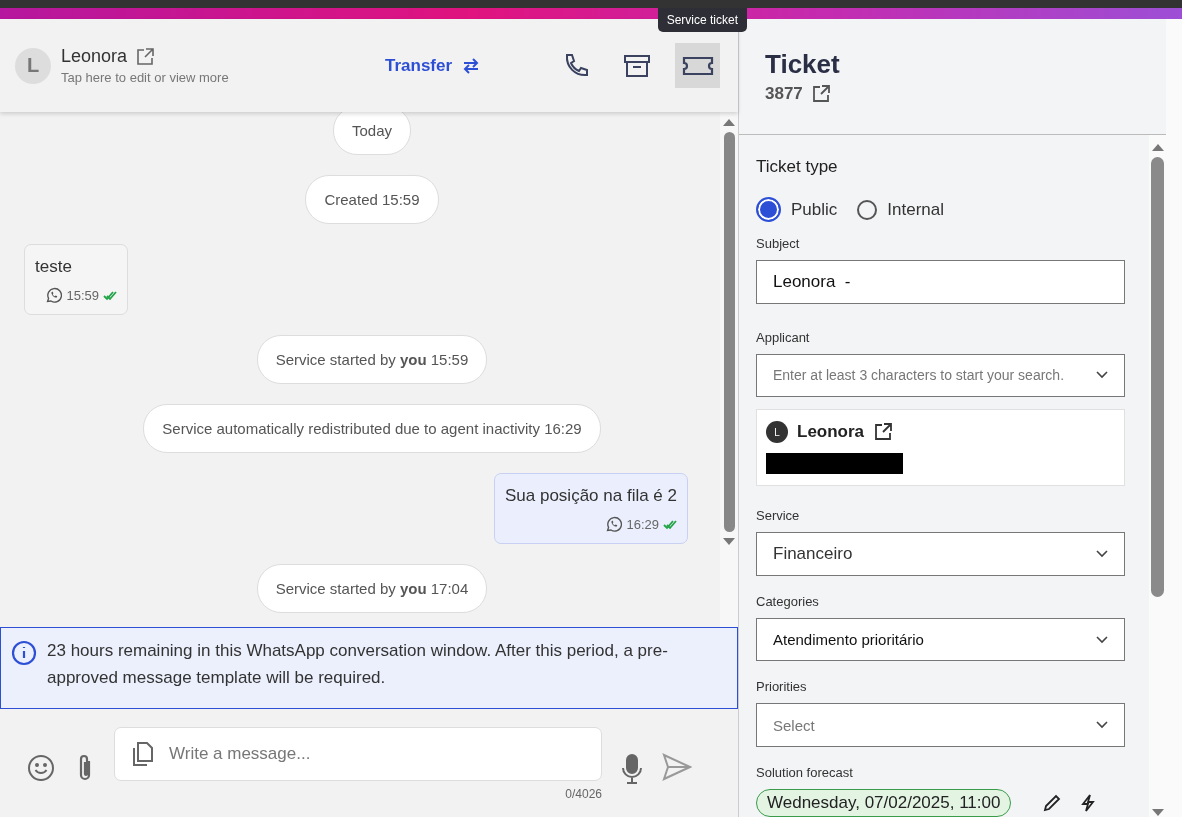 The height and width of the screenshot is (817, 1182). I want to click on applicant-avatar: L, so click(777, 432).